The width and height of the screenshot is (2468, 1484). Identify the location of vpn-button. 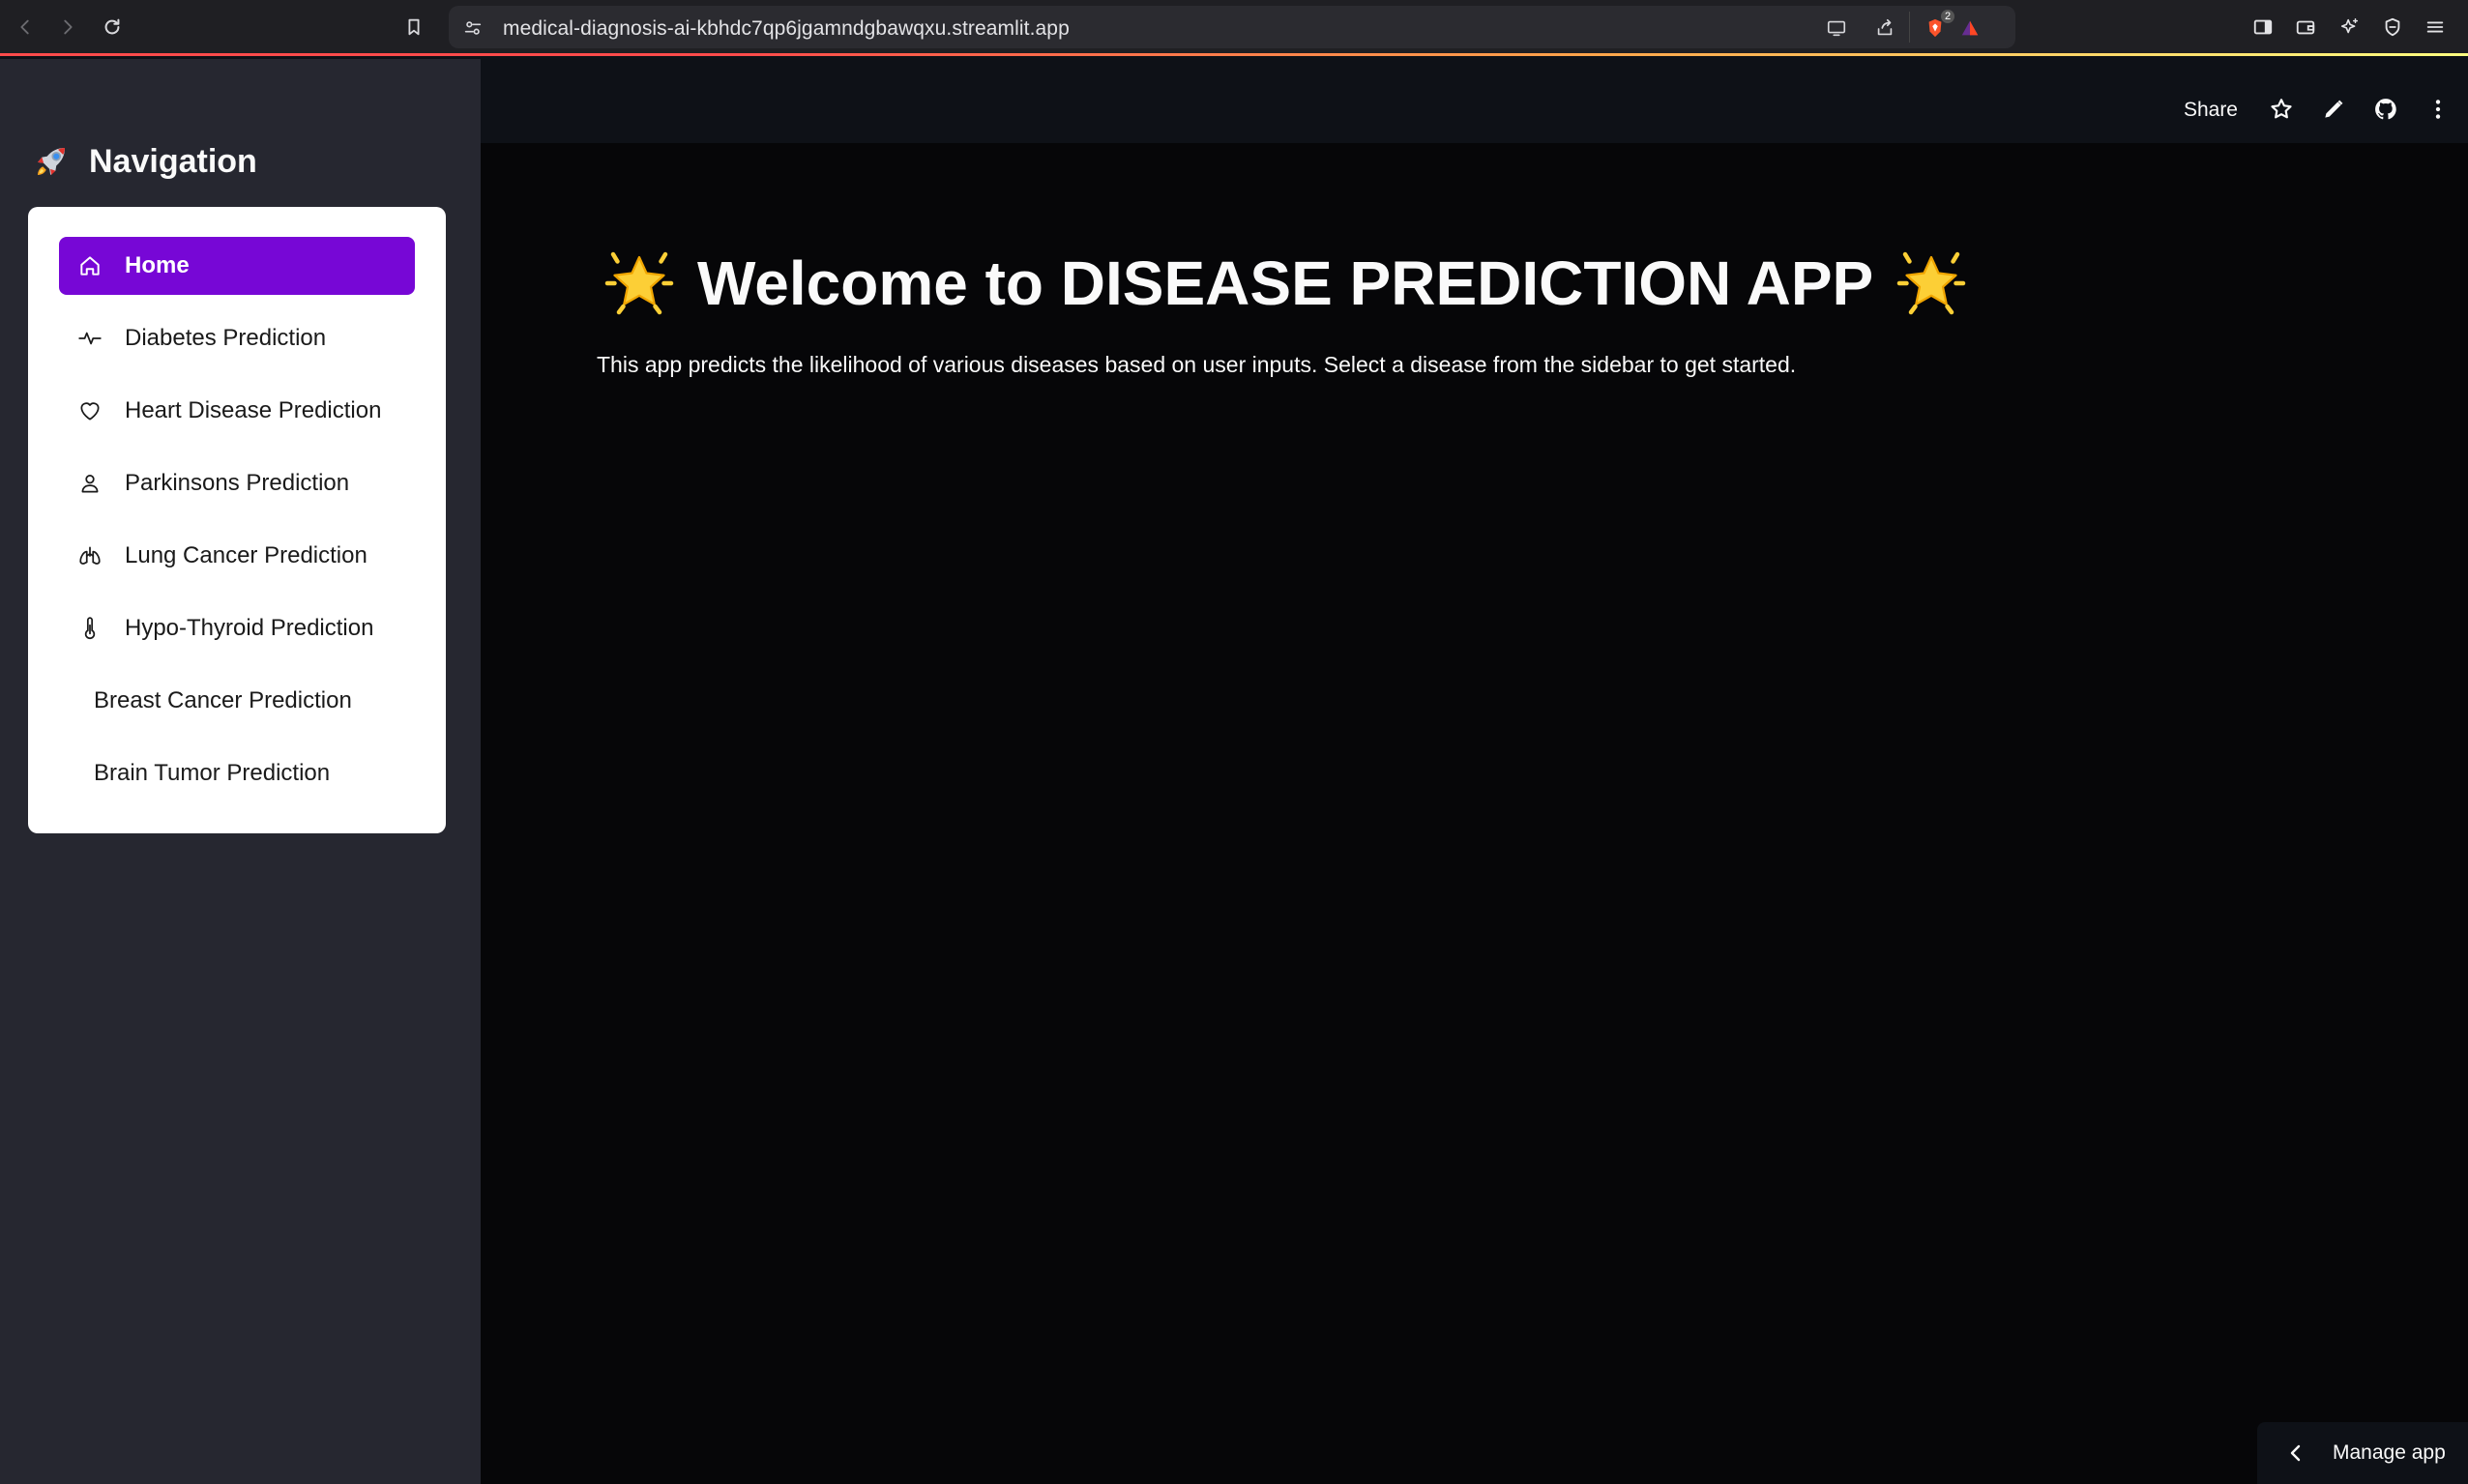
(2392, 28).